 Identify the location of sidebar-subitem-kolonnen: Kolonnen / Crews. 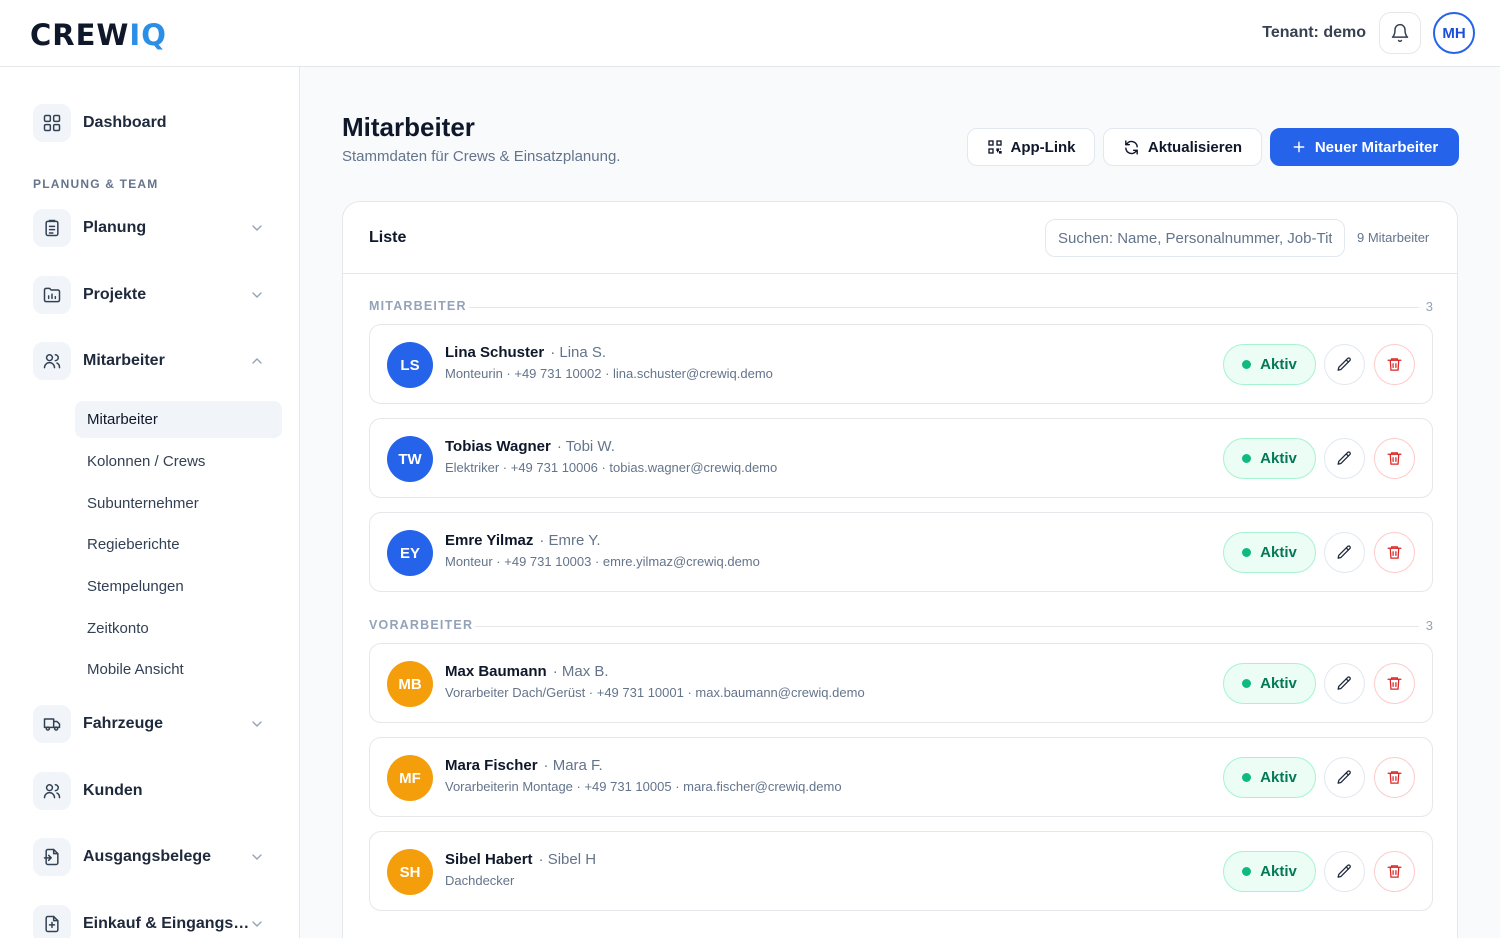
(178, 461).